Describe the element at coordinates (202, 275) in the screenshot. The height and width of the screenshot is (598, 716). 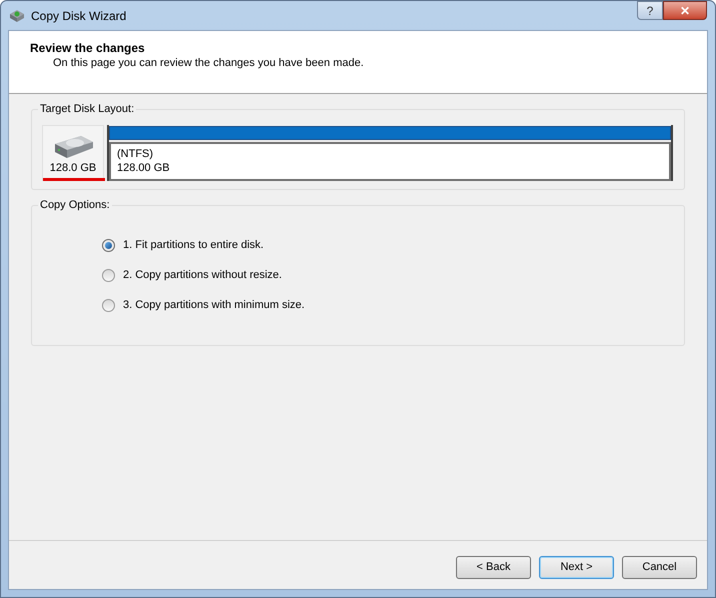
I see `option-label: 2. Copy partitions without resize.` at that location.